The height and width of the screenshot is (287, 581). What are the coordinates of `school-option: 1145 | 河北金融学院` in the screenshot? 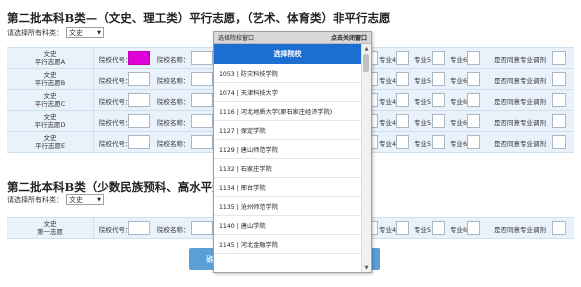 It's located at (287, 244).